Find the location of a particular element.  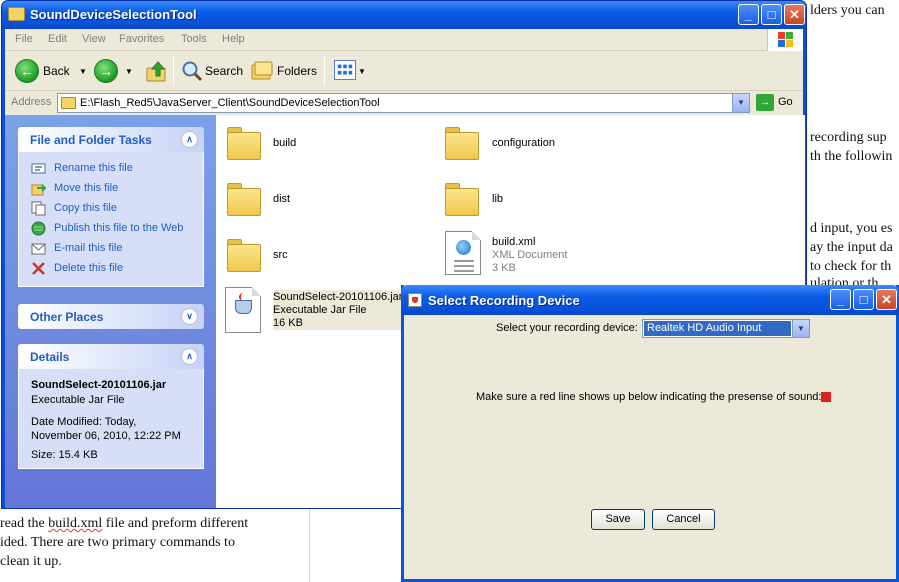

email-icon is located at coordinates (38, 248).